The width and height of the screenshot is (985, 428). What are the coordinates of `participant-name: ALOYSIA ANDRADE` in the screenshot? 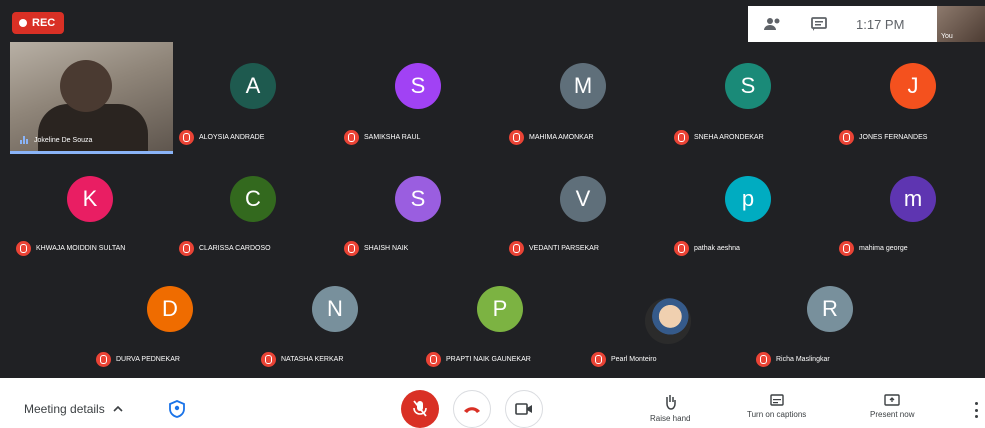 It's located at (232, 137).